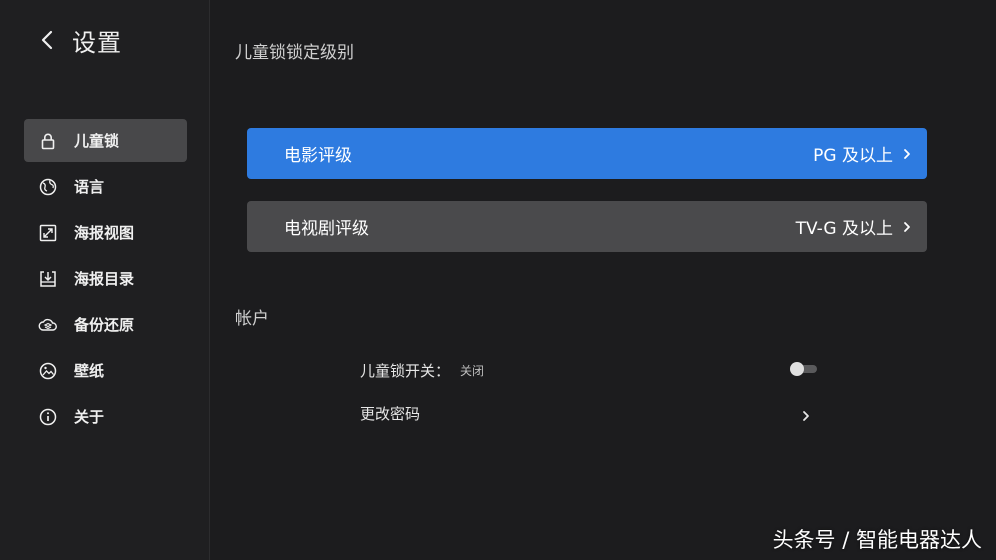 The image size is (996, 560). What do you see at coordinates (472, 371) in the screenshot?
I see `child-lock-switch-state: 关闭` at bounding box center [472, 371].